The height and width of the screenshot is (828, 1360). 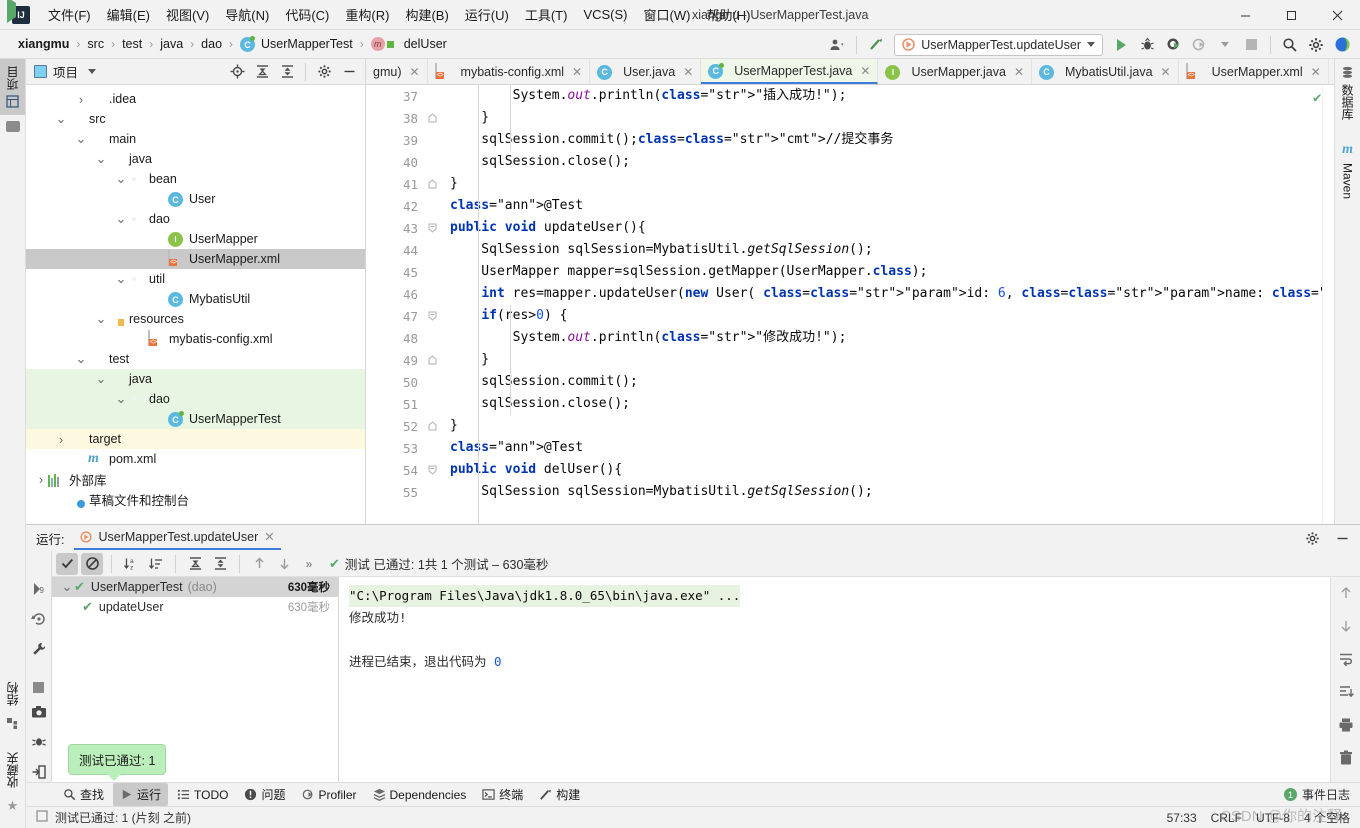 What do you see at coordinates (886, 404) in the screenshot?
I see `code-line: sqlSession.close();` at bounding box center [886, 404].